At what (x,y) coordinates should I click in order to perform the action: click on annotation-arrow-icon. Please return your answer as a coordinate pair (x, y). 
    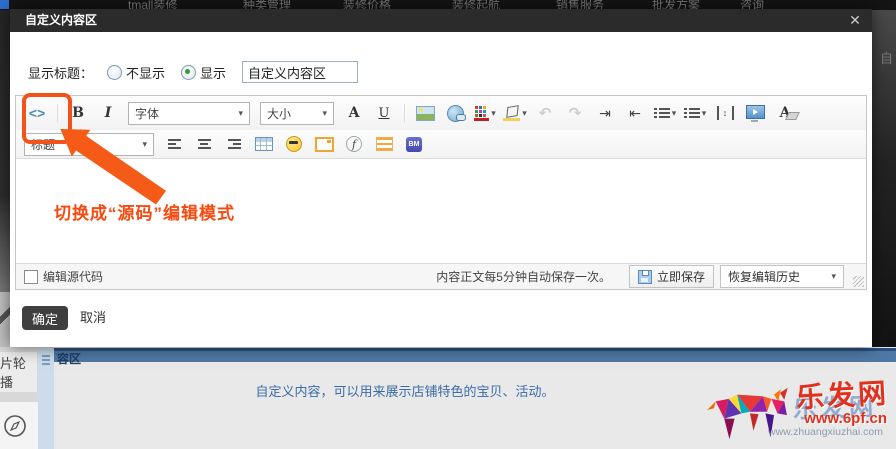
    Looking at the image, I should click on (113, 167).